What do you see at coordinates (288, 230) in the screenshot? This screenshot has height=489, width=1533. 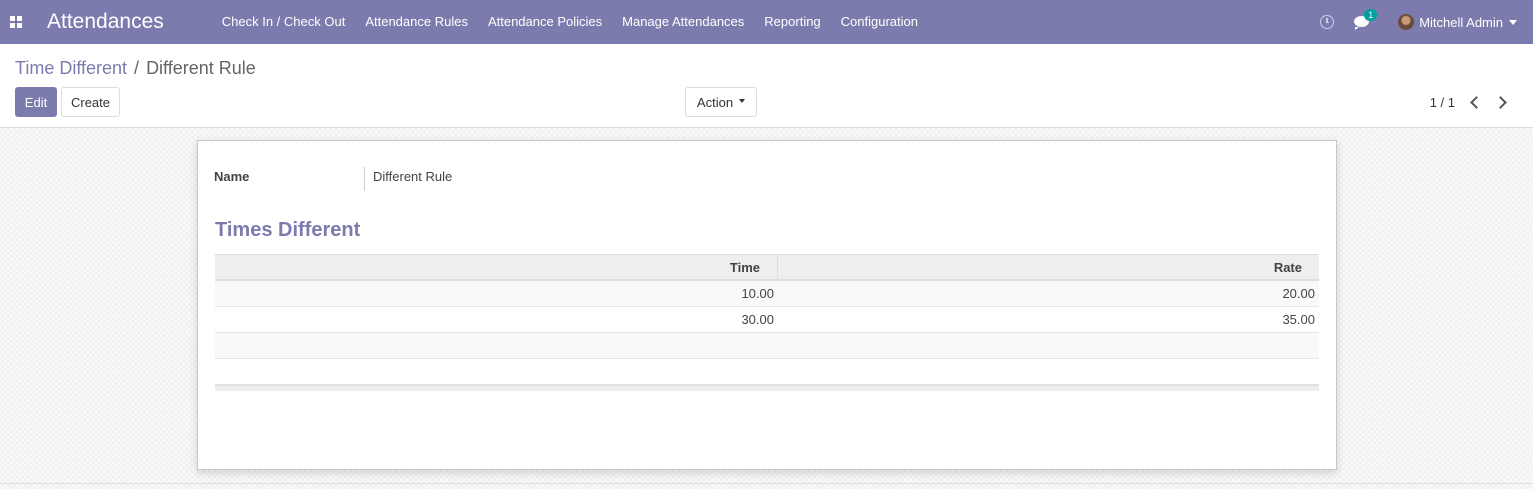 I see `section-title: Times Different` at bounding box center [288, 230].